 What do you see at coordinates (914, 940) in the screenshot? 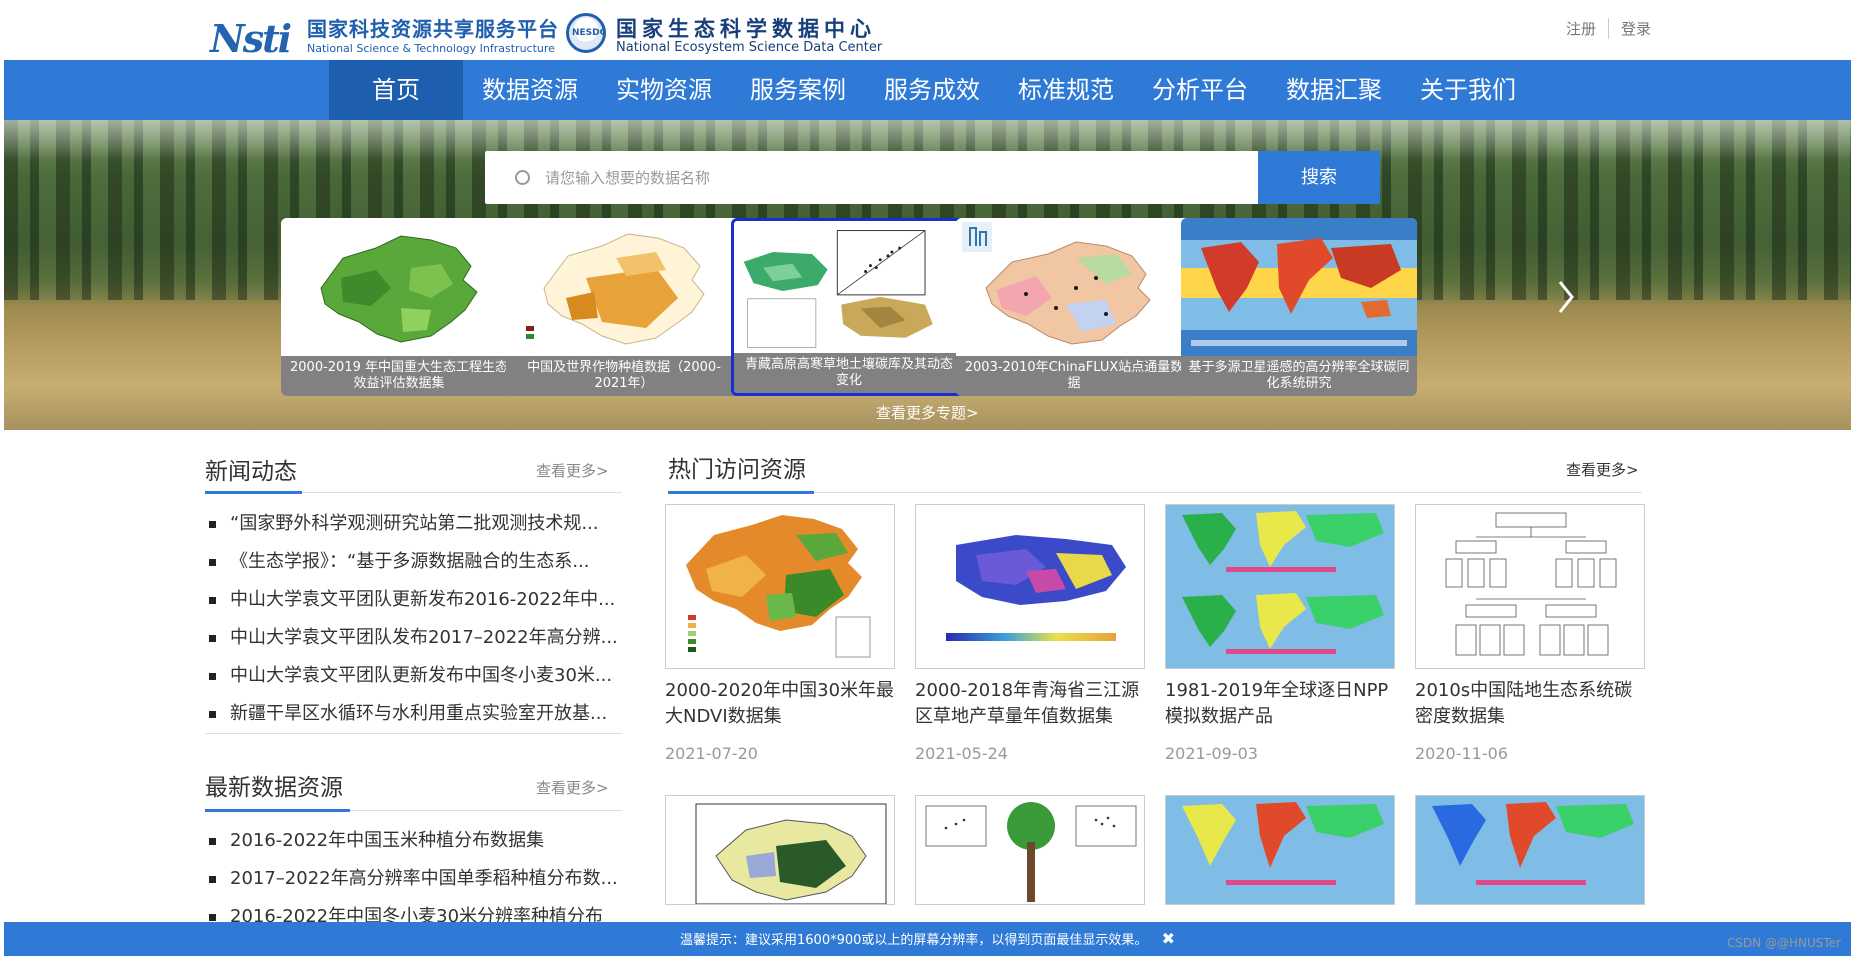
I see `resolution-notice-text: 温馨提示：建议采用1600*900或以上的屏幕分辨率，以得到页面最佳显示效果。` at bounding box center [914, 940].